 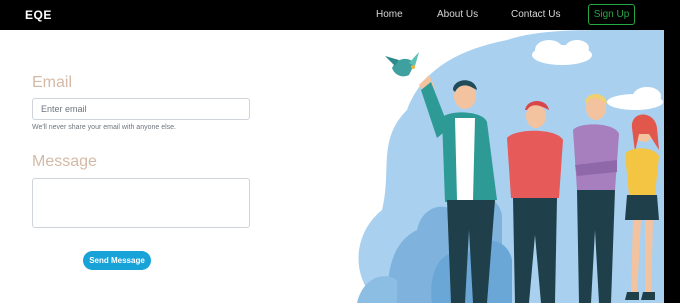 What do you see at coordinates (457, 14) in the screenshot?
I see `nav-link-about-us: About Us` at bounding box center [457, 14].